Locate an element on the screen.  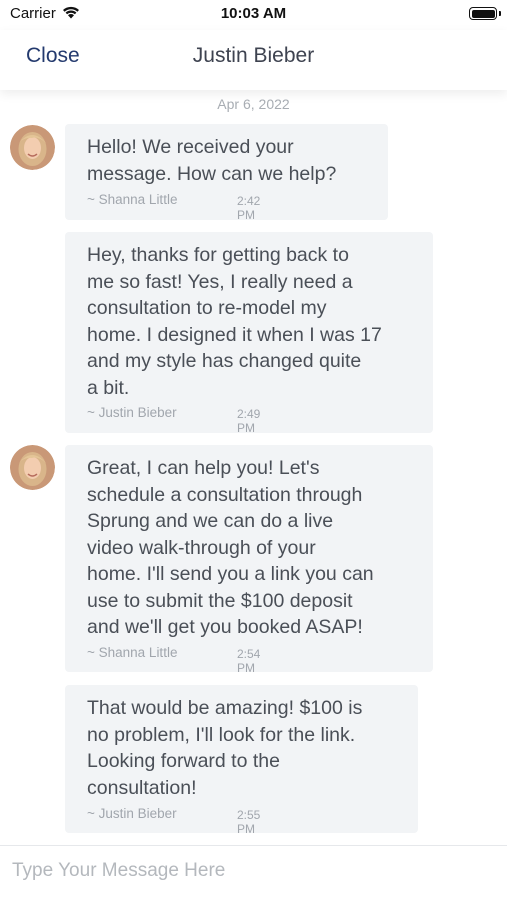
message-time: 2:42 PM is located at coordinates (249, 208).